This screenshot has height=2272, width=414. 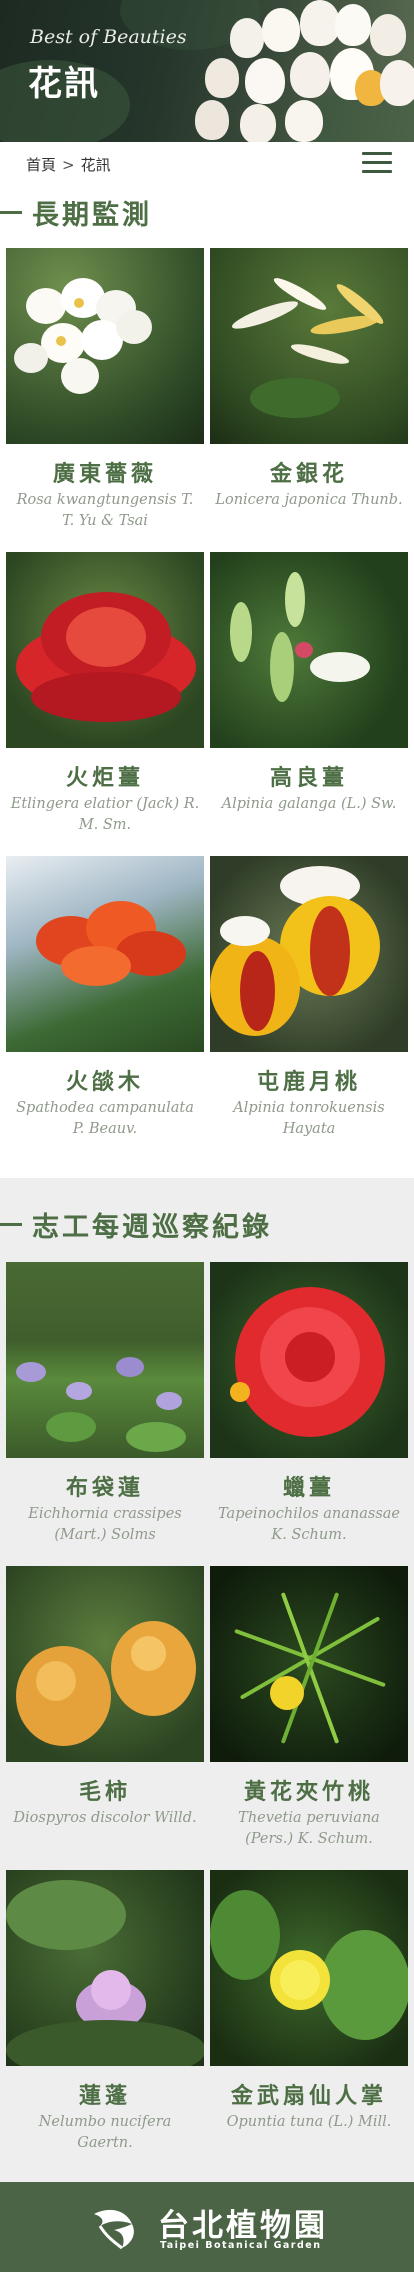 I want to click on flower-card: 金武扇仙人掌 Opuntia tuna (L.) Mill., so click(x=309, y=2001).